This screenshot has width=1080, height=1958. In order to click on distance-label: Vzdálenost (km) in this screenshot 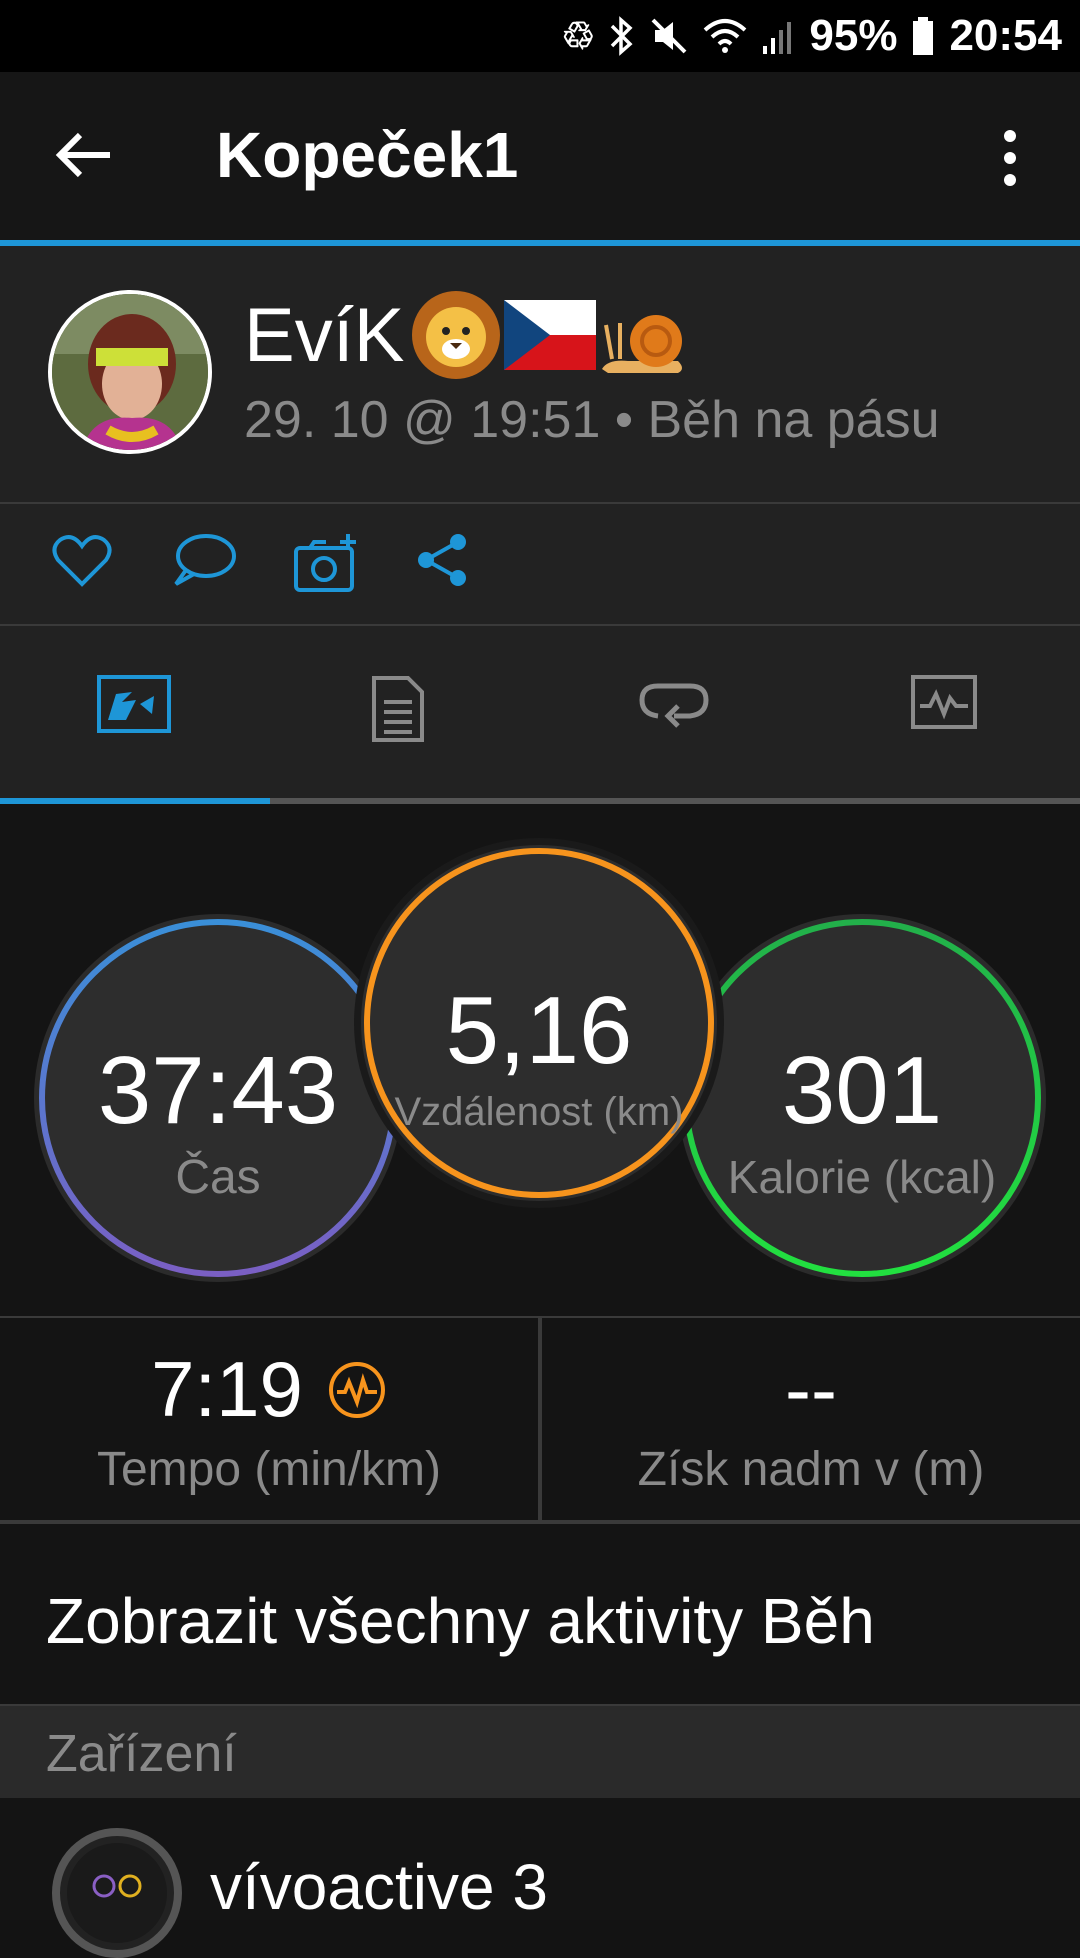, I will do `click(539, 1112)`.